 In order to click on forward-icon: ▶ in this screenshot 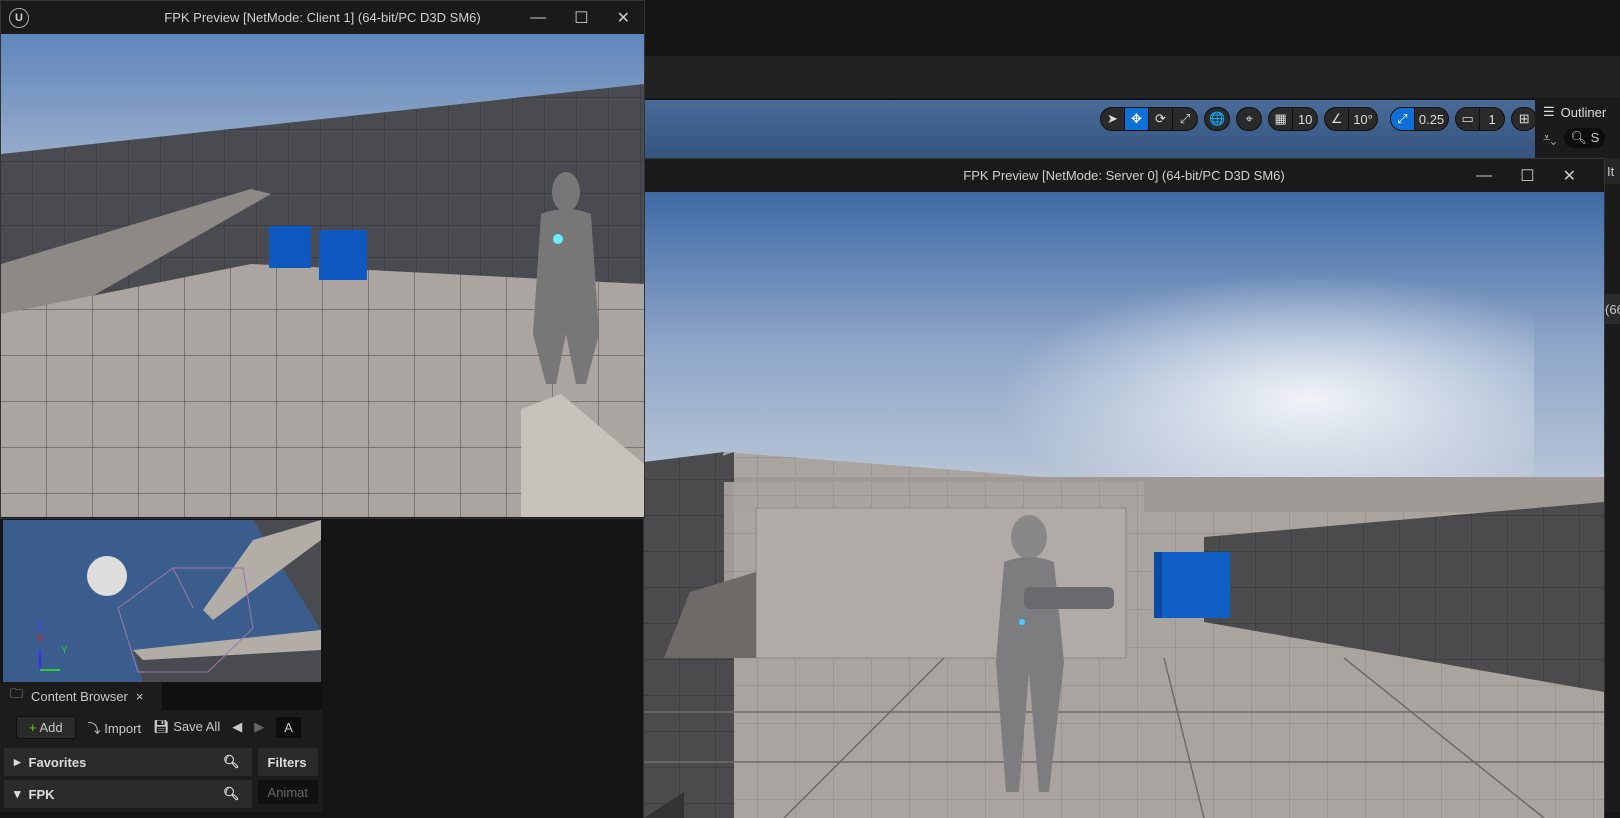, I will do `click(259, 727)`.